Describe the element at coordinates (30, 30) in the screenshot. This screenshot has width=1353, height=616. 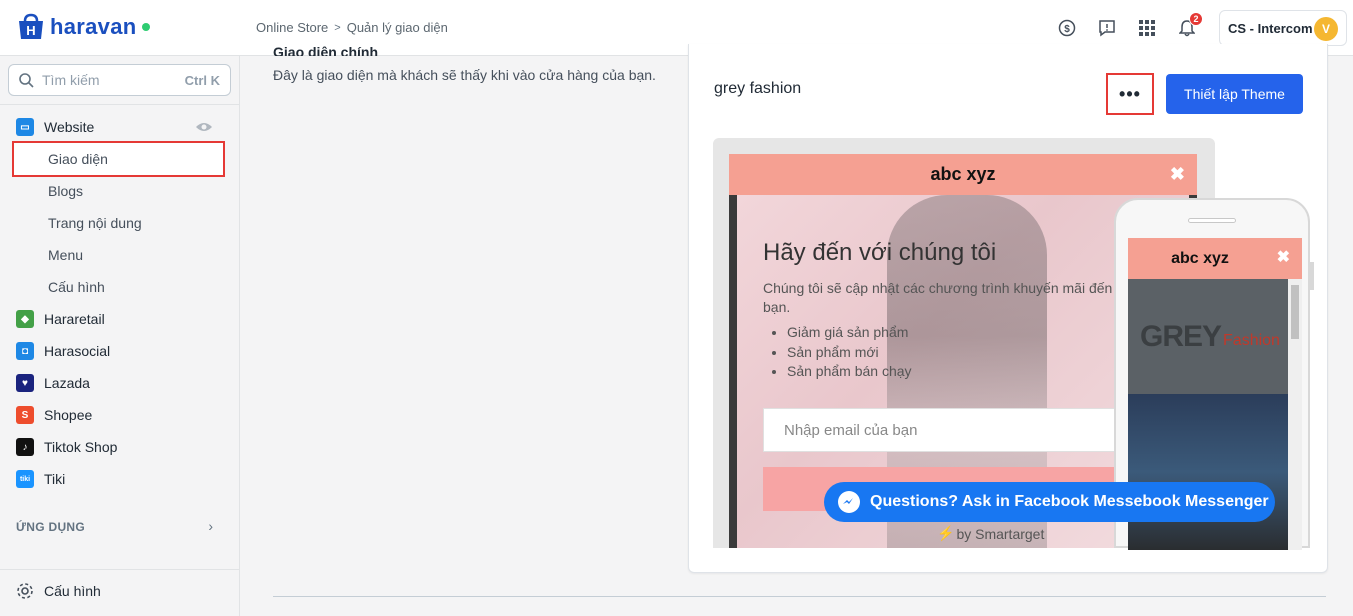
I see `svg-text: H` at that location.